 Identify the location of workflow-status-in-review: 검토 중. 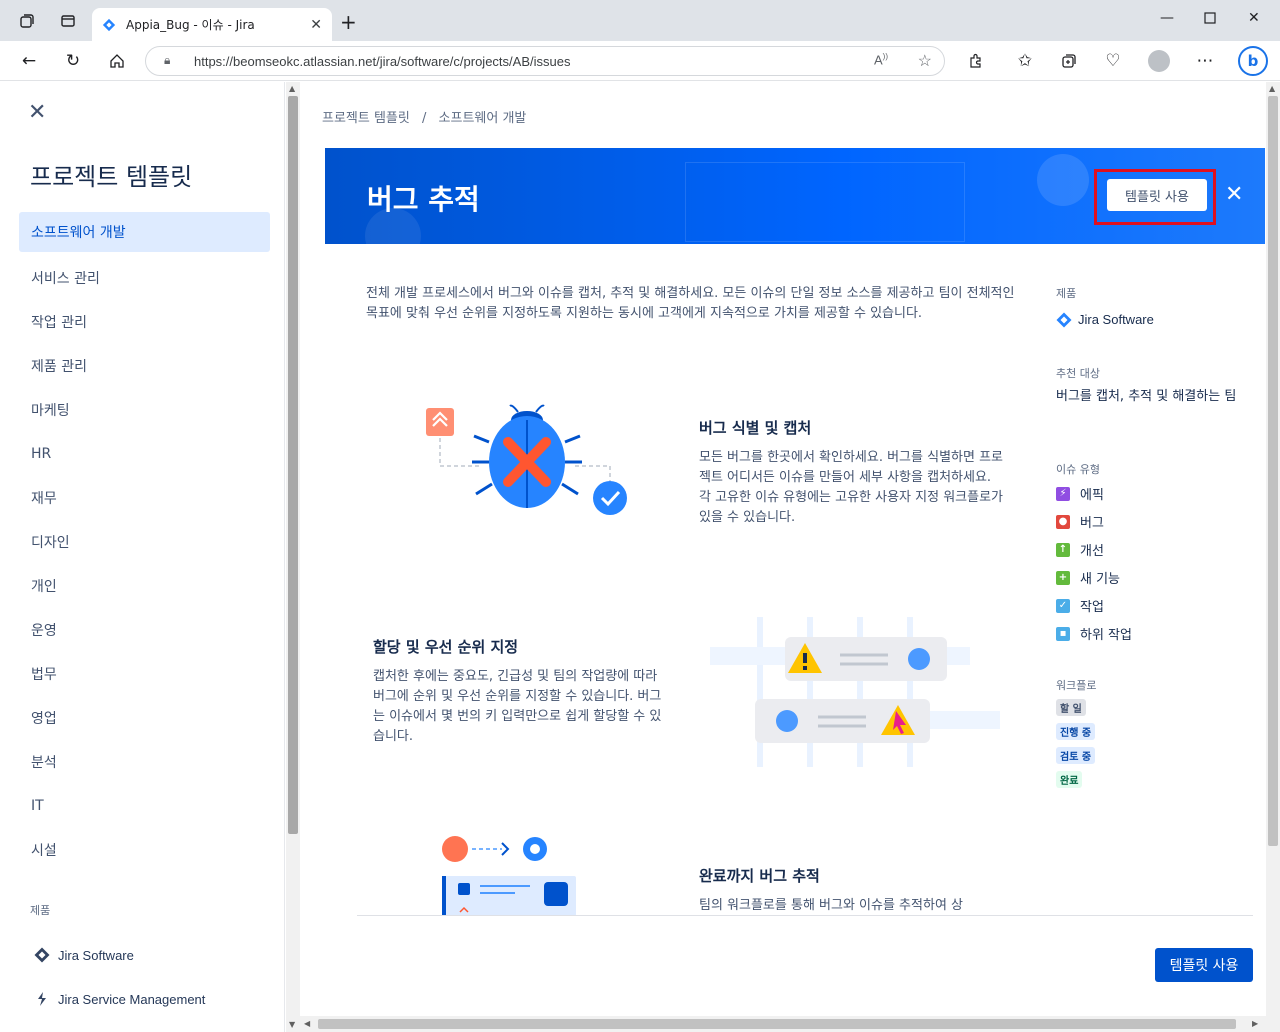
(1076, 755).